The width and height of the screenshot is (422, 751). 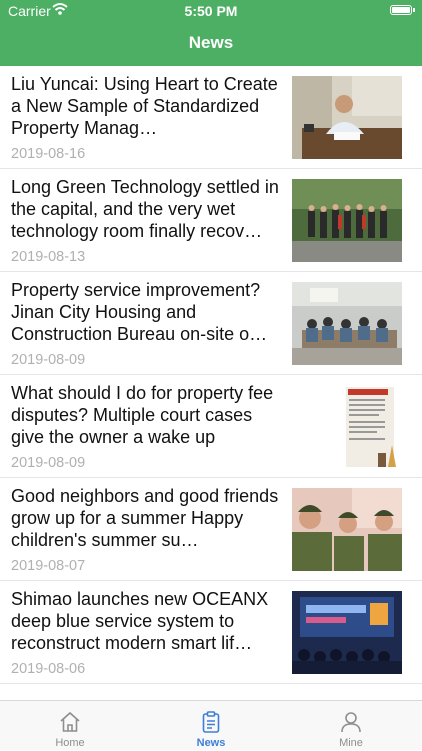 I want to click on tab-home: Home, so click(x=70, y=726).